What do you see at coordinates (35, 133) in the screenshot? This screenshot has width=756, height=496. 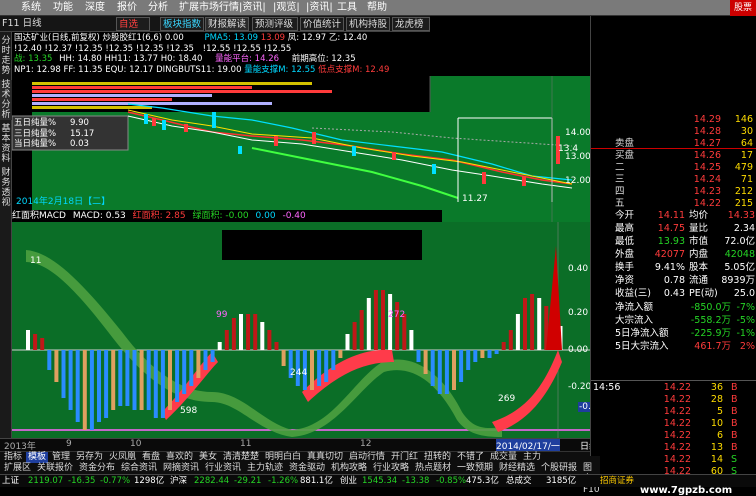 I see `legend-3day-label: 三日纯量%` at bounding box center [35, 133].